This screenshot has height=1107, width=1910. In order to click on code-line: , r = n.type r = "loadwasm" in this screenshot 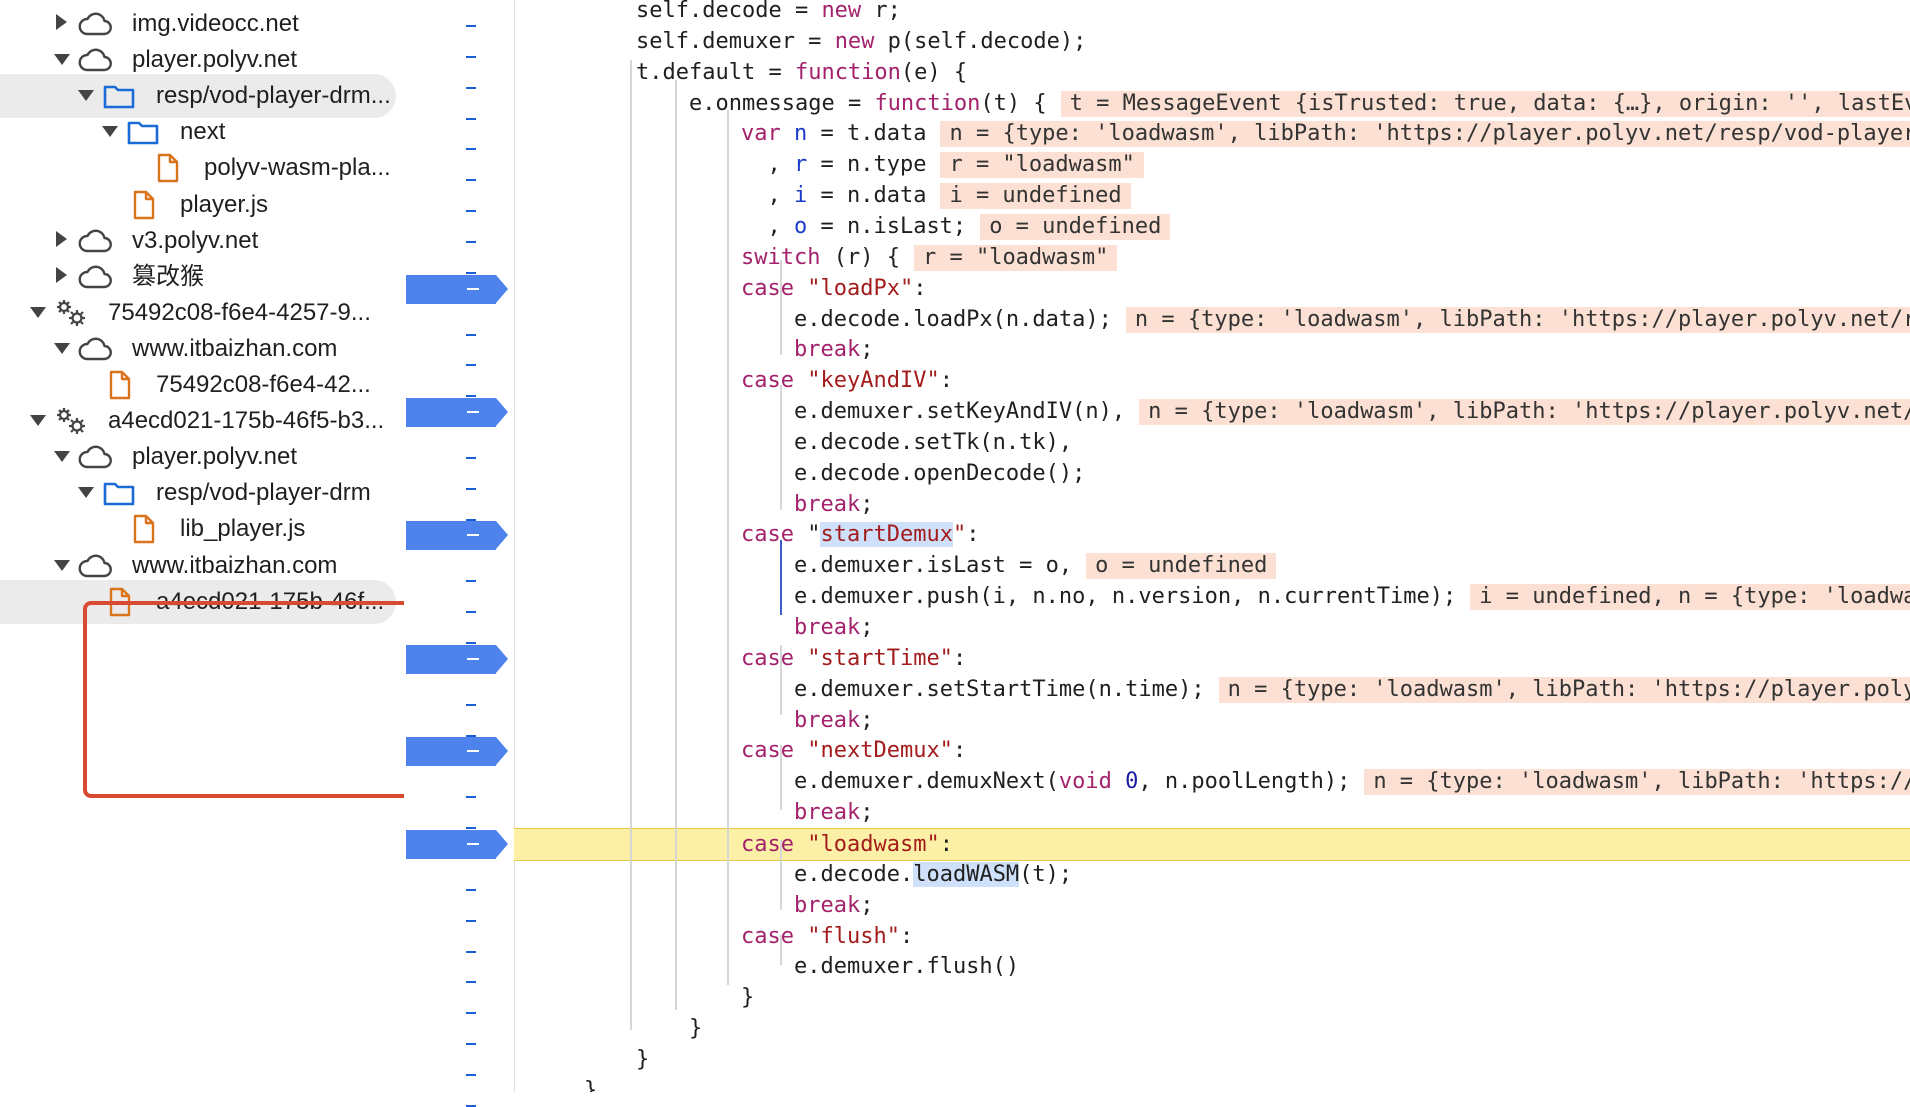, I will do `click(1212, 164)`.